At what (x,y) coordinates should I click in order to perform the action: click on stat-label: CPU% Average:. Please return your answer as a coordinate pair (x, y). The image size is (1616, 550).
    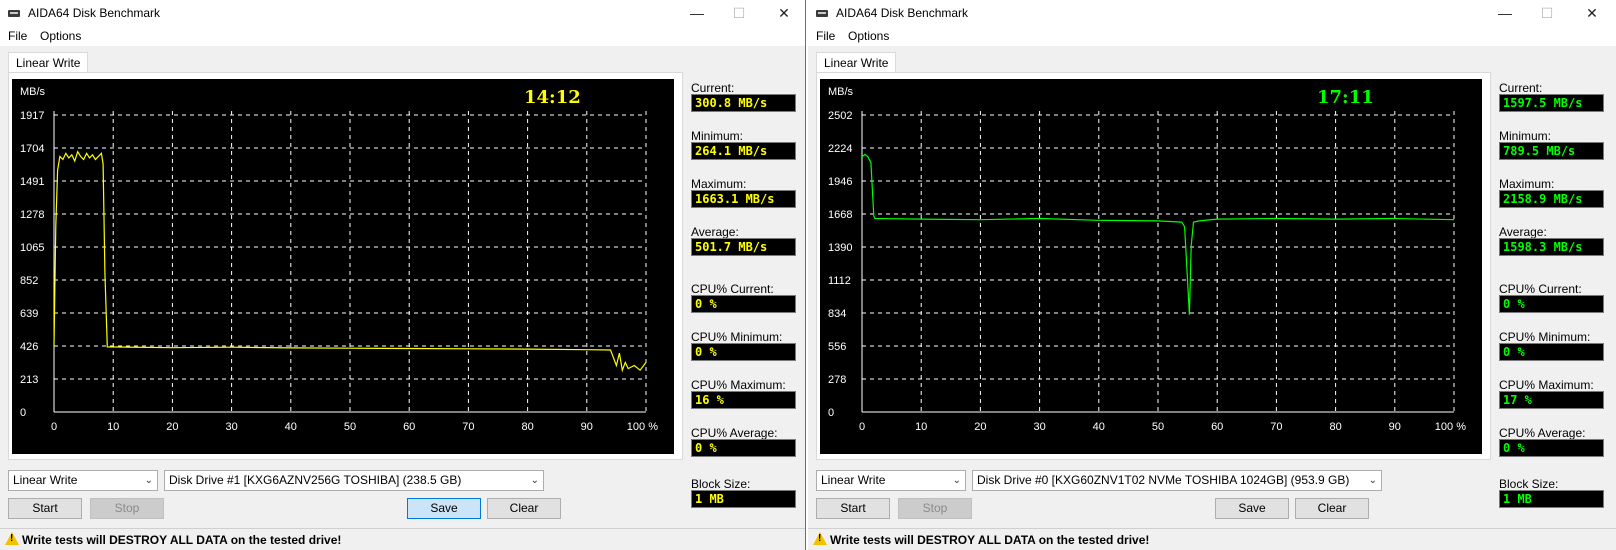
    Looking at the image, I should click on (734, 433).